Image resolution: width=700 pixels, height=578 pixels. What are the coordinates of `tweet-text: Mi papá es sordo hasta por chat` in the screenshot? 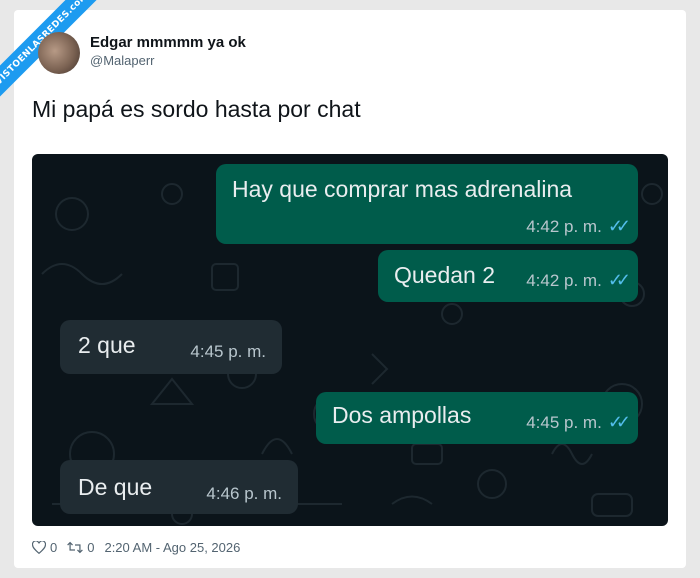 It's located at (196, 109).